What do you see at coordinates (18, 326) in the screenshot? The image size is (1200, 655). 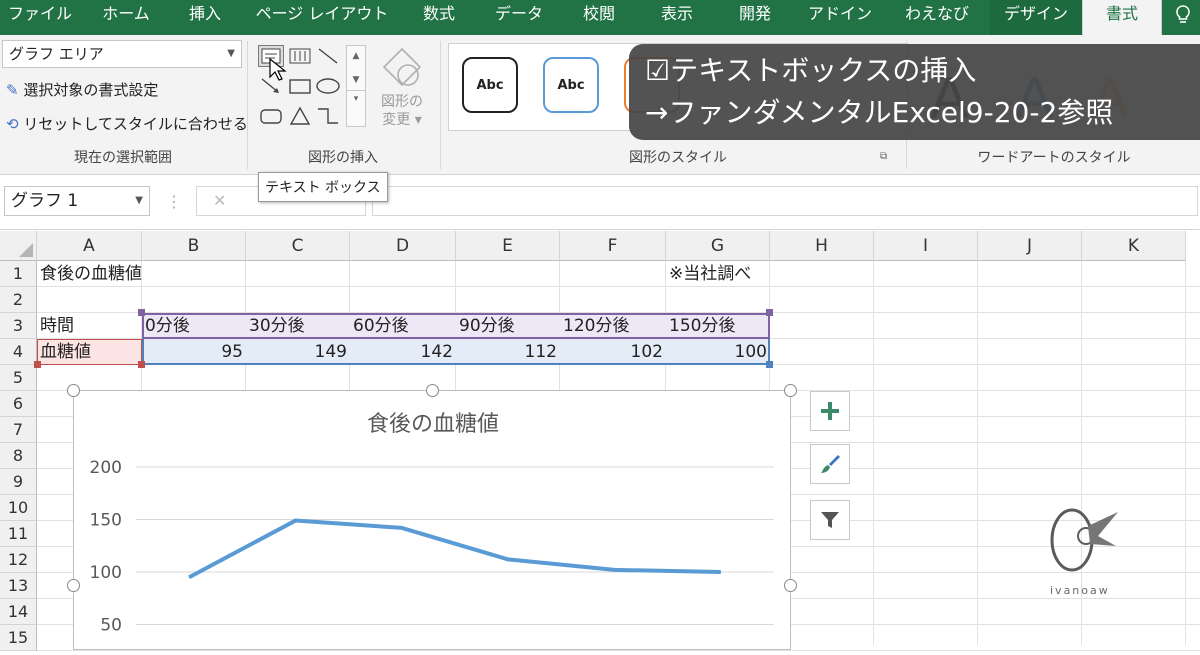 I see `row-header-3: 3` at bounding box center [18, 326].